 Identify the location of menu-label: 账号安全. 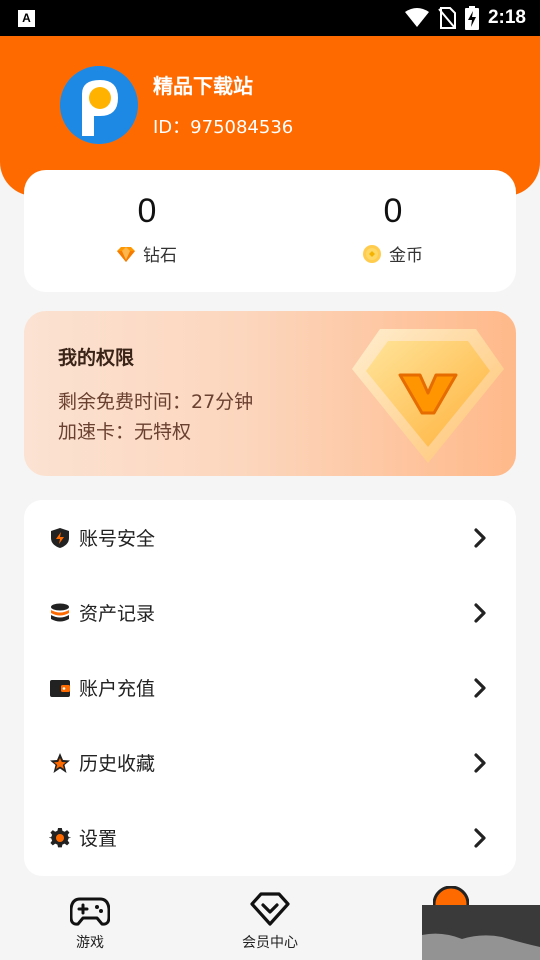
(117, 539).